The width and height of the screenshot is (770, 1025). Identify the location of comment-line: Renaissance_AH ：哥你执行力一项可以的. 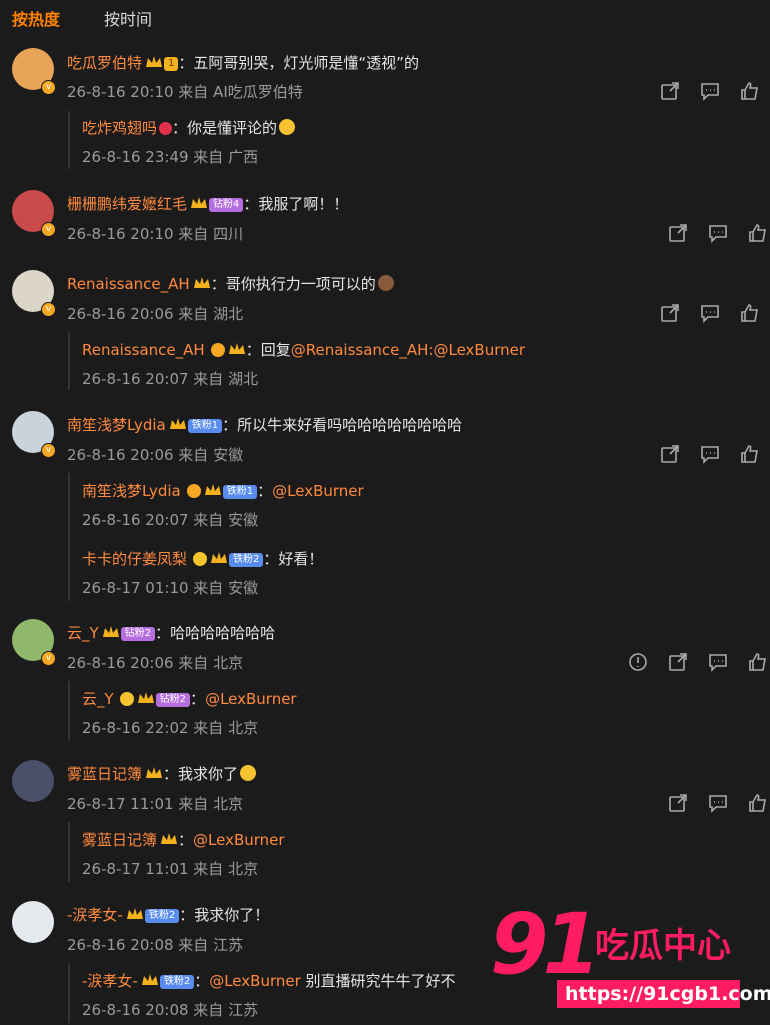
(230, 283).